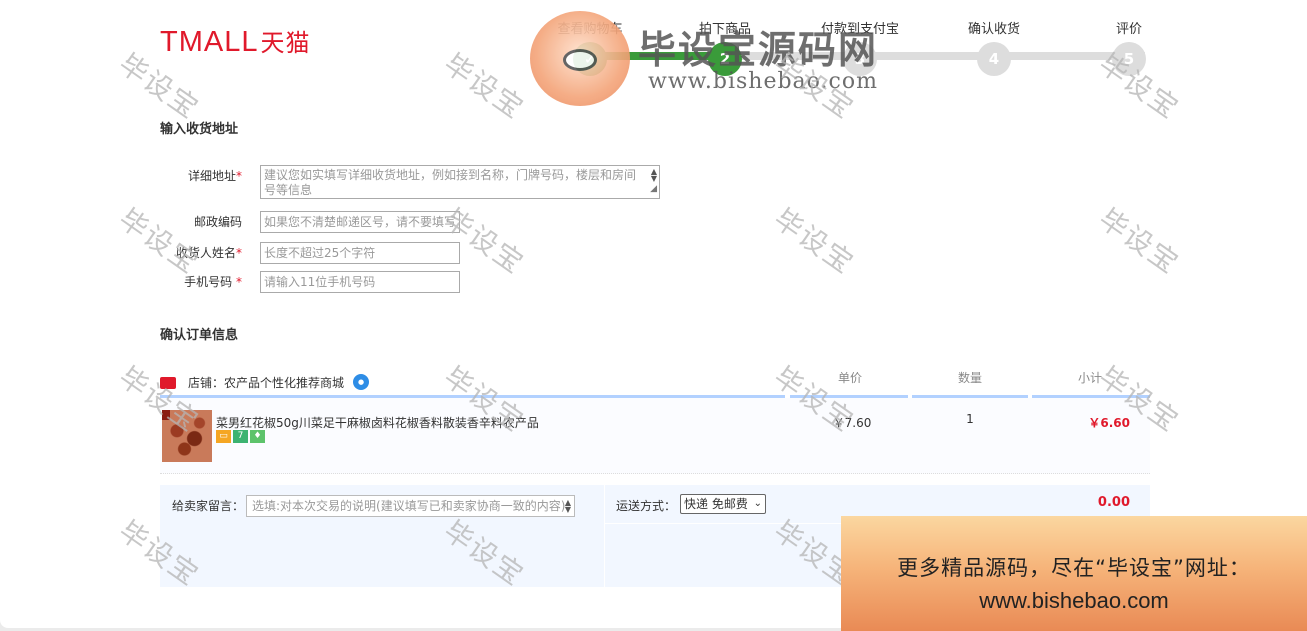  I want to click on guarantee-icon: ♦, so click(257, 436).